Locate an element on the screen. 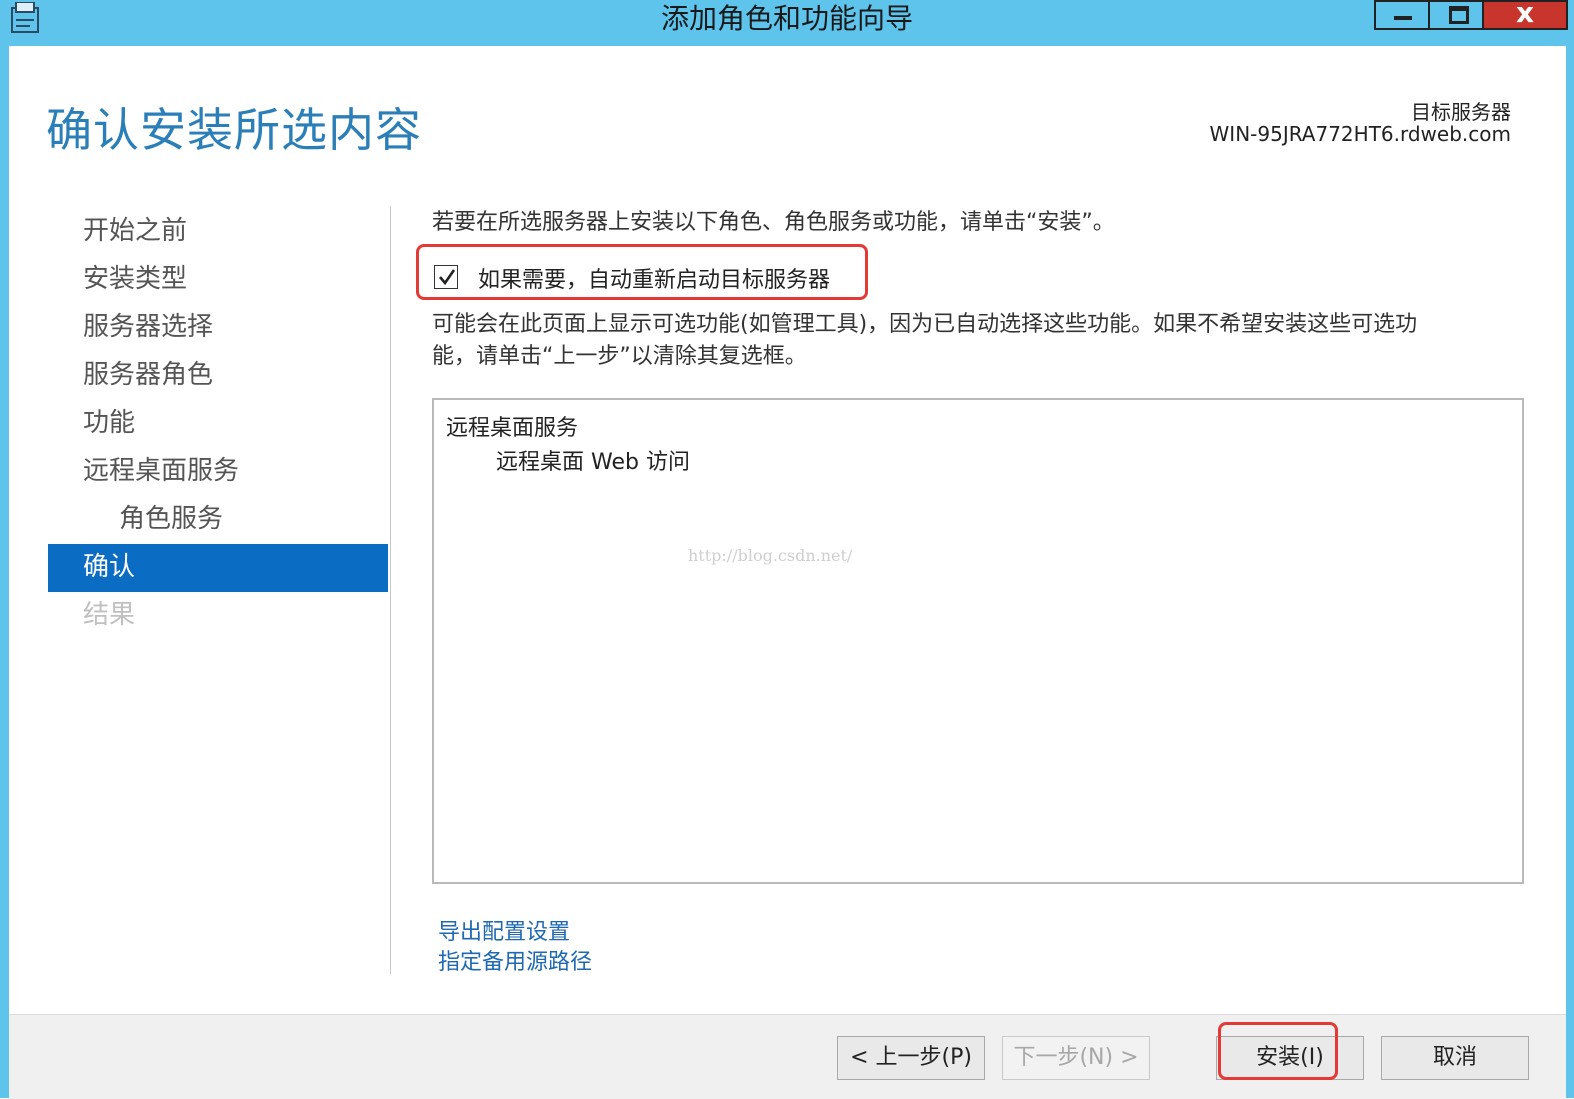 The height and width of the screenshot is (1099, 1574). target-server-value: WIN-95JRA772HT6.rdweb.com is located at coordinates (1360, 134).